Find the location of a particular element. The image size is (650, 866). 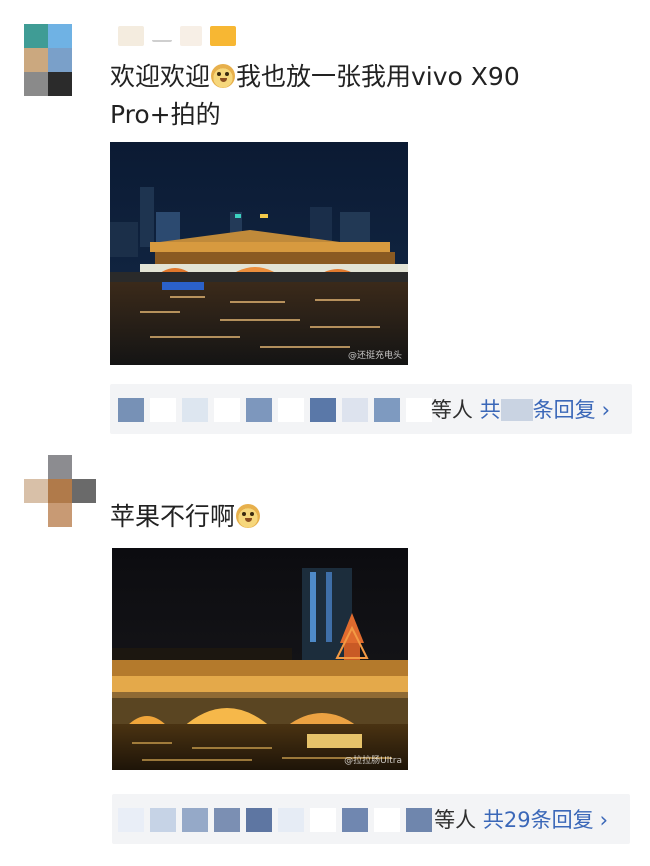

comment-photo: @还挺充电头 is located at coordinates (259, 253).